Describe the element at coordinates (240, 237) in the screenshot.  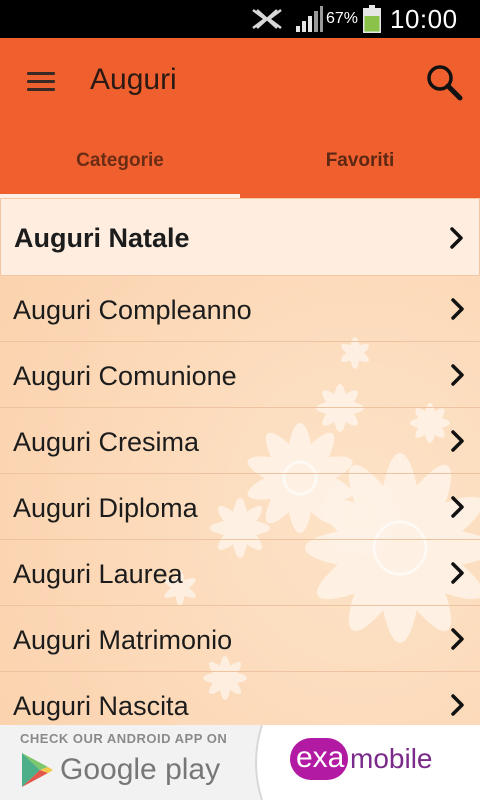
I see `list-item: Auguri Natale` at that location.